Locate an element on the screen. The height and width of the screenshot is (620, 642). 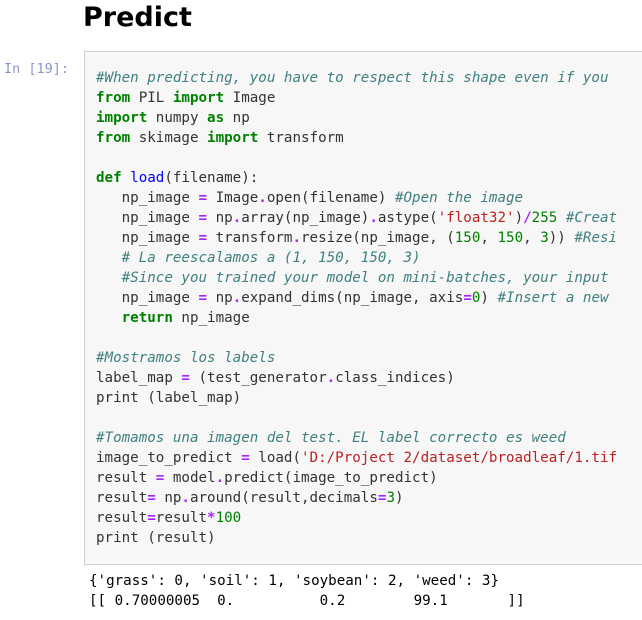
code-token: return is located at coordinates (147, 318).